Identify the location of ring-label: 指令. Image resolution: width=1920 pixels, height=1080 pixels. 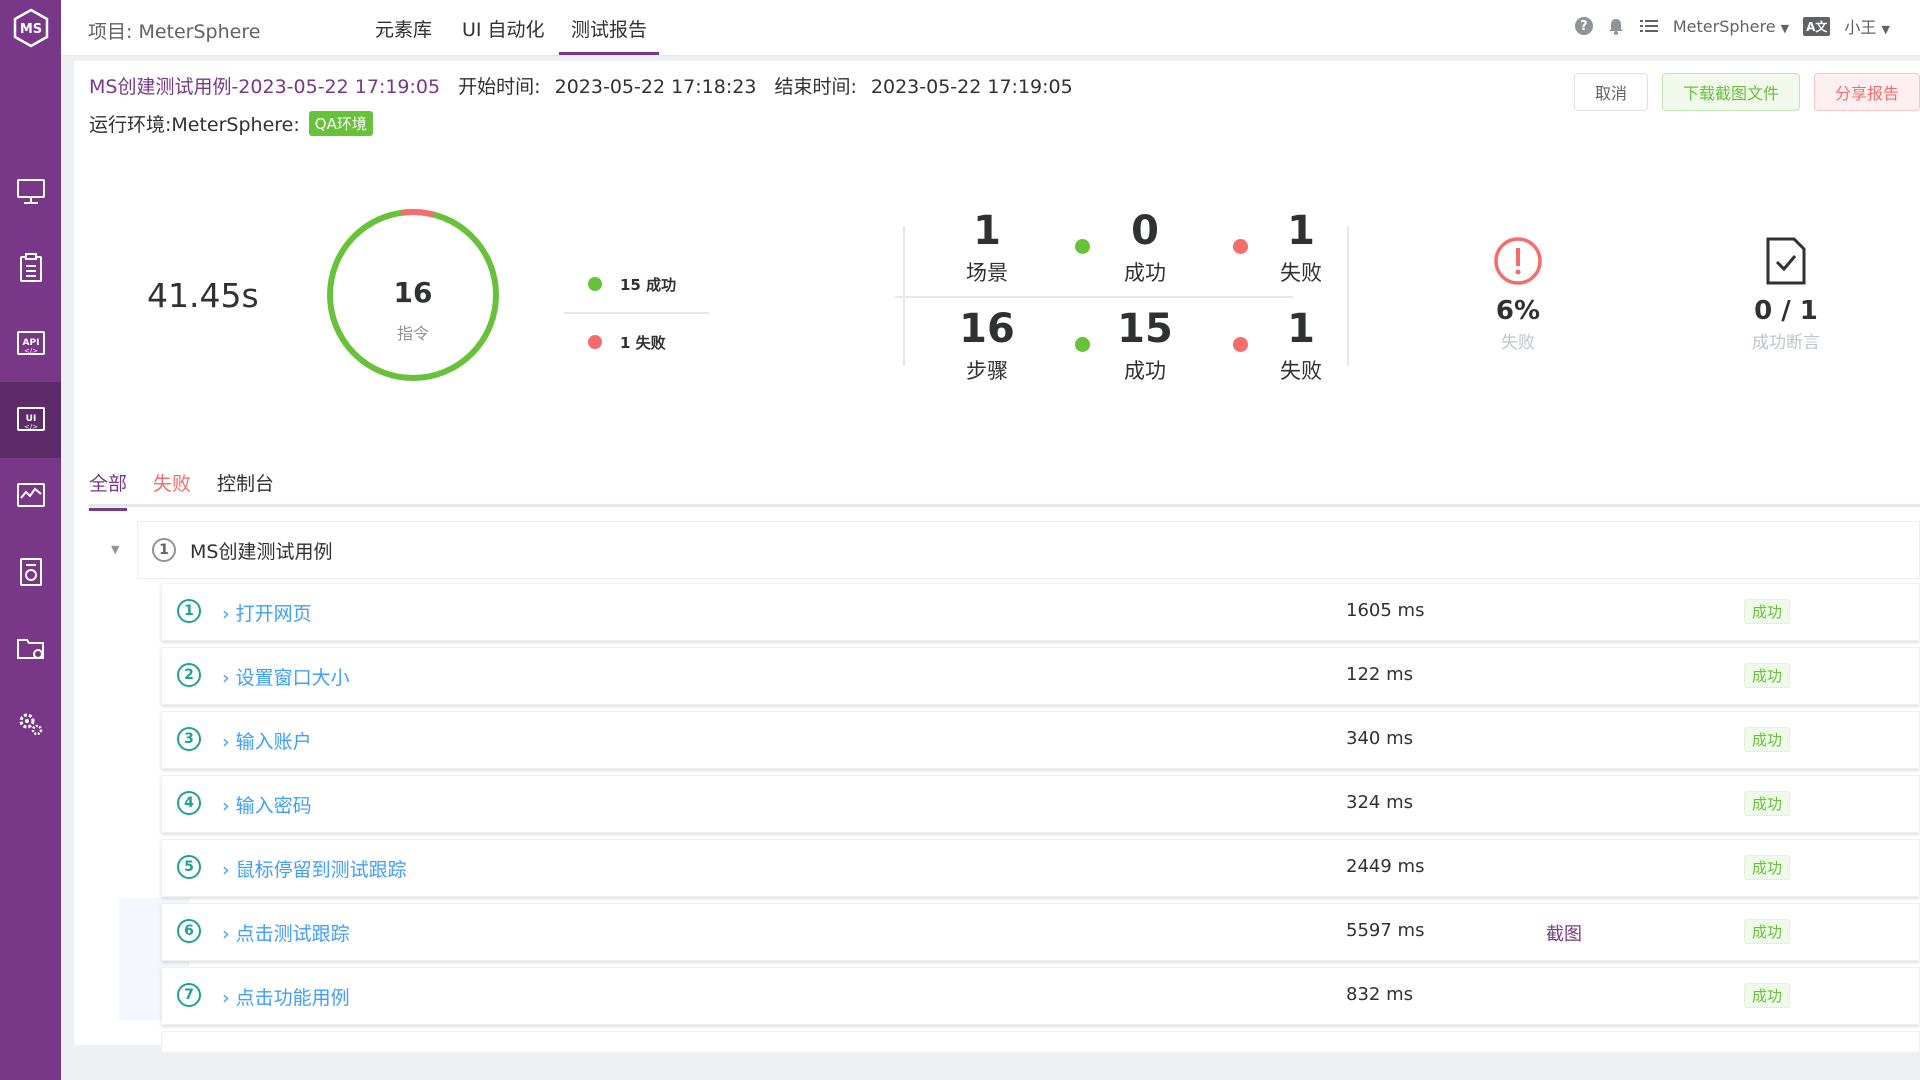
(412, 333).